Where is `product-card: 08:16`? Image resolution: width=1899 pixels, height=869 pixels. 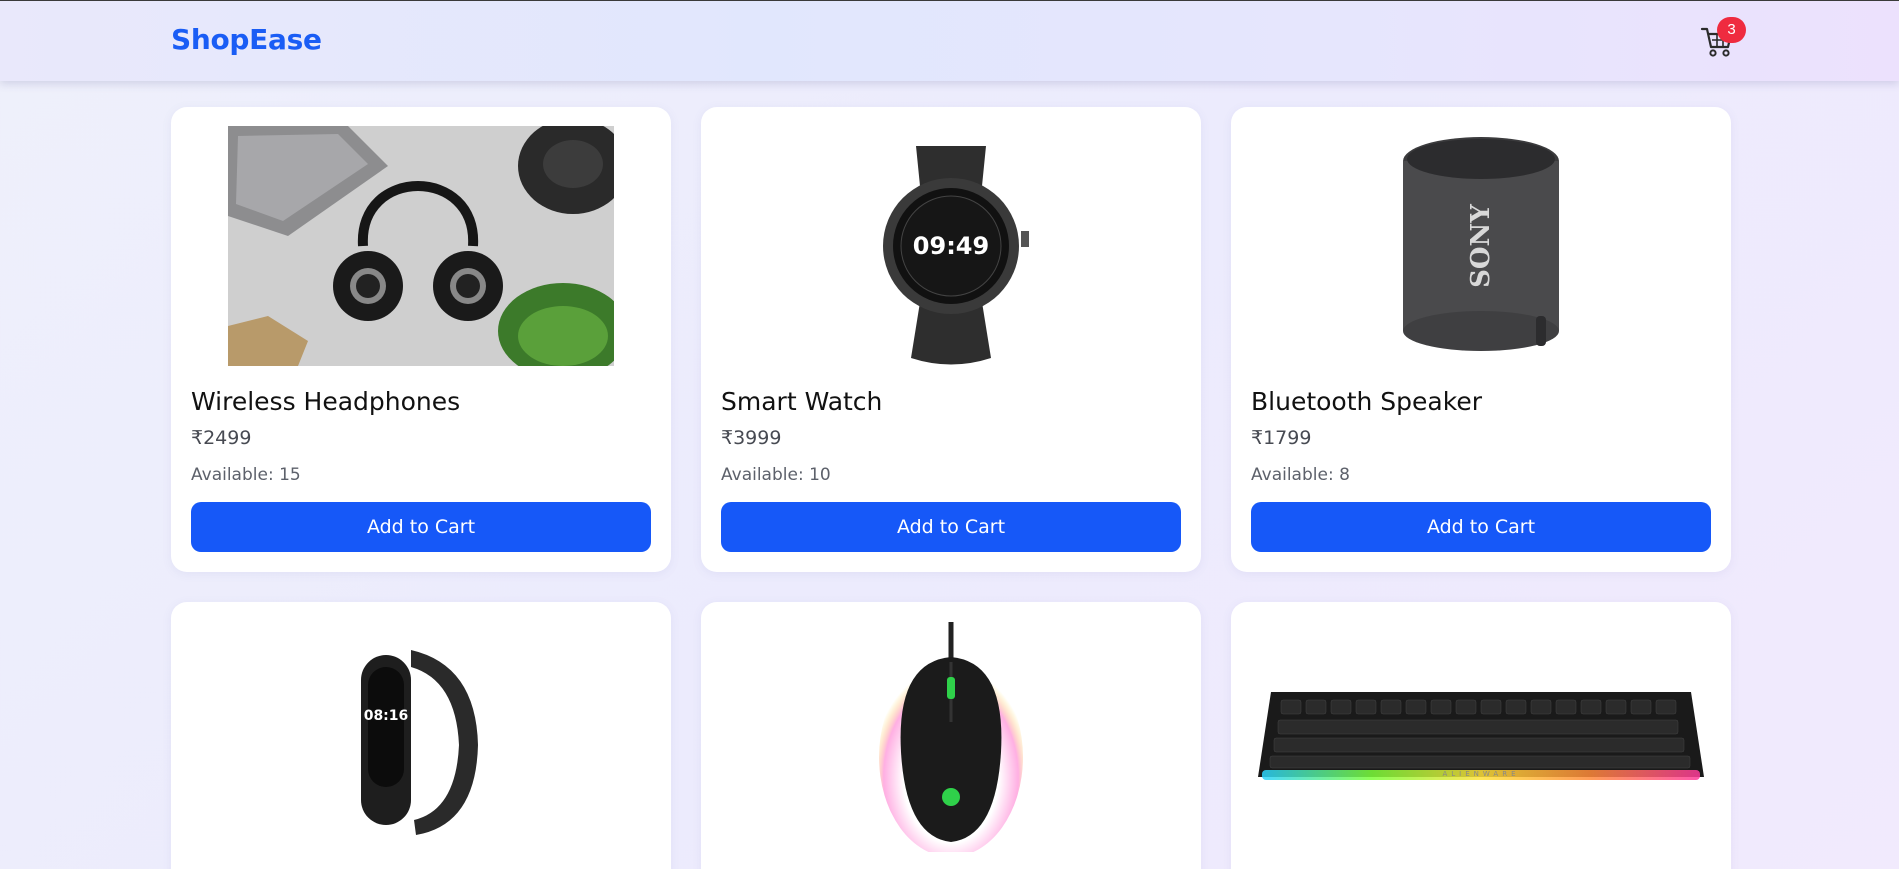 product-card: 08:16 is located at coordinates (421, 735).